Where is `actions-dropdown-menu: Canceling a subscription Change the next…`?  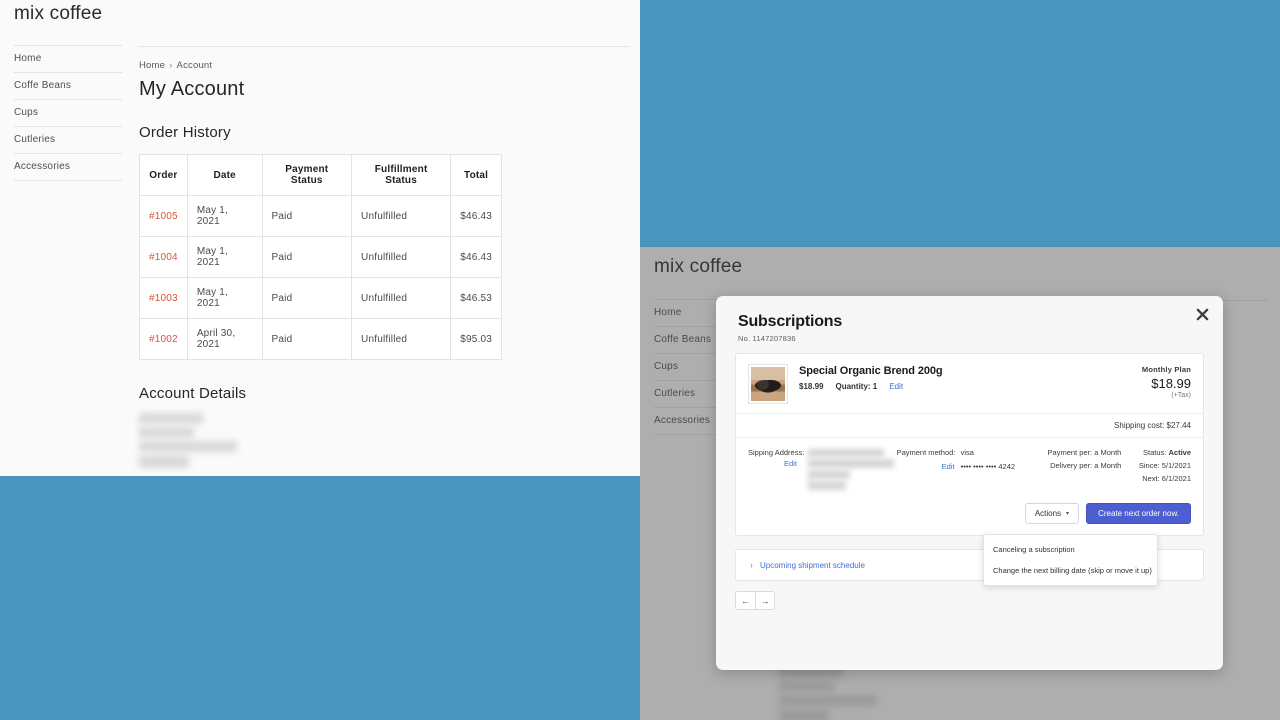
actions-dropdown-menu: Canceling a subscription Change the next… is located at coordinates (1070, 560).